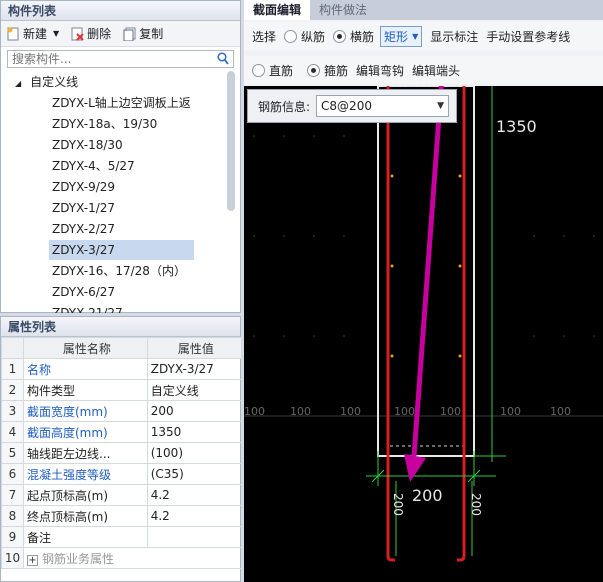  What do you see at coordinates (82, 292) in the screenshot?
I see `tree-item: ZDYX-6/27` at bounding box center [82, 292].